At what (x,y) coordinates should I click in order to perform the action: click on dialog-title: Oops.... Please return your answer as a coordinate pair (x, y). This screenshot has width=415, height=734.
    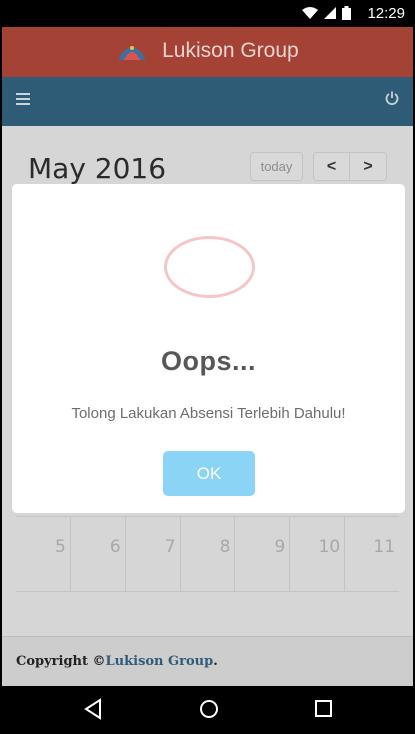
    Looking at the image, I should click on (208, 361).